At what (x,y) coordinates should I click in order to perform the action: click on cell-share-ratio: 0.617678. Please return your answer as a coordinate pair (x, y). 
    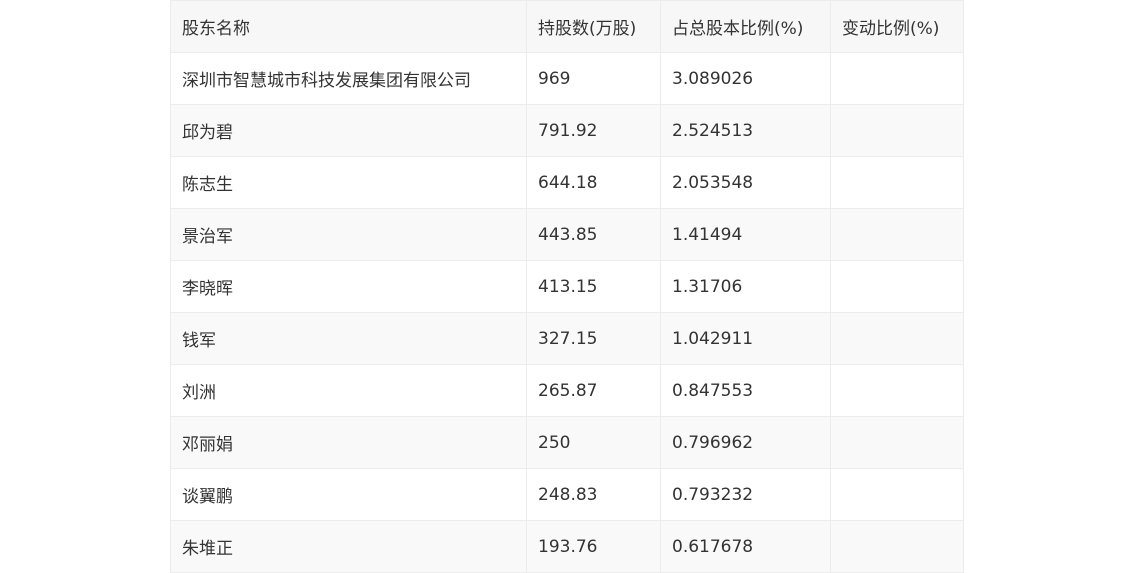
    Looking at the image, I should click on (745, 546).